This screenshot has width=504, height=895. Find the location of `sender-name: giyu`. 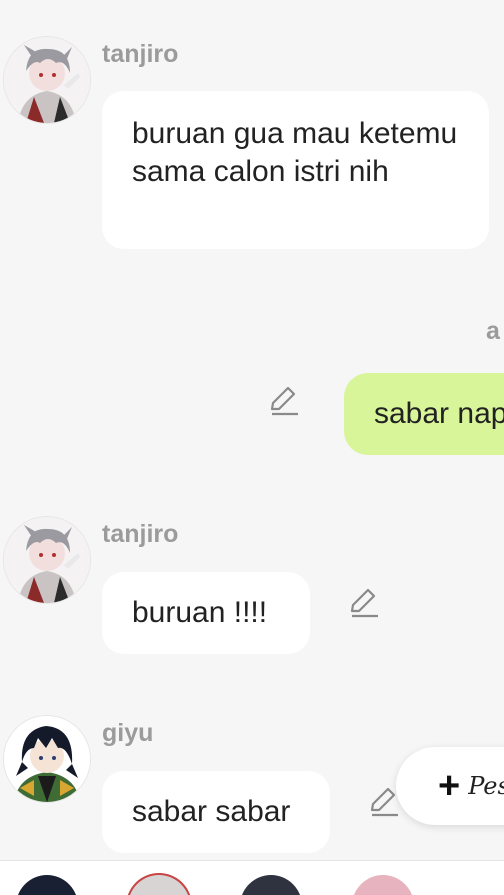

sender-name: giyu is located at coordinates (128, 733).